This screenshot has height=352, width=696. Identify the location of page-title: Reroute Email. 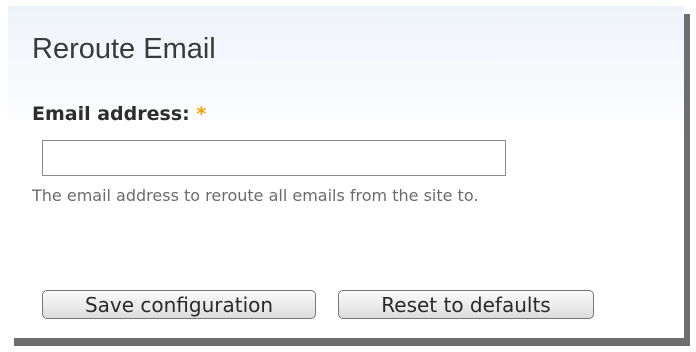
(124, 49).